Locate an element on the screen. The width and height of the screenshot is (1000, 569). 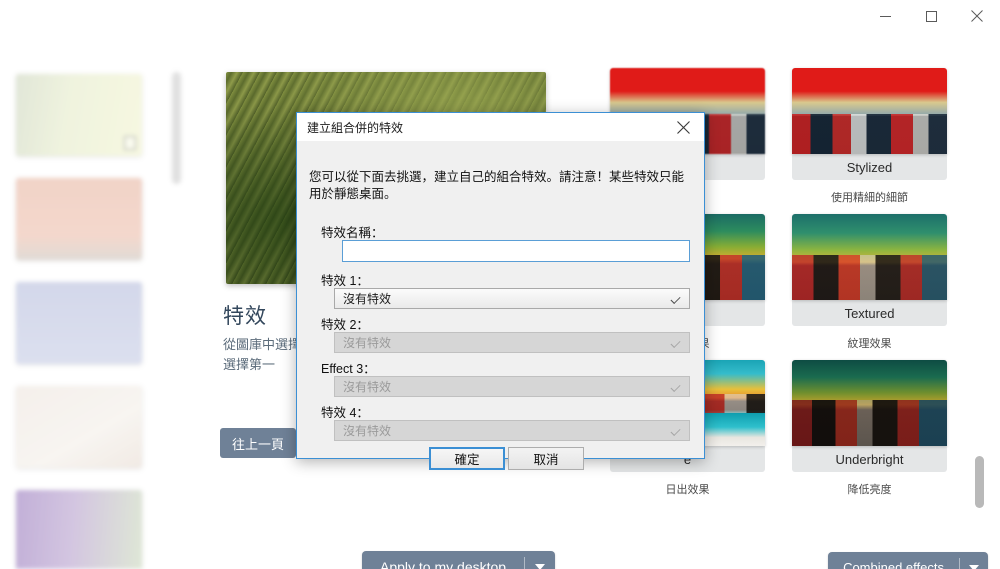
maximize-icon is located at coordinates (931, 16).